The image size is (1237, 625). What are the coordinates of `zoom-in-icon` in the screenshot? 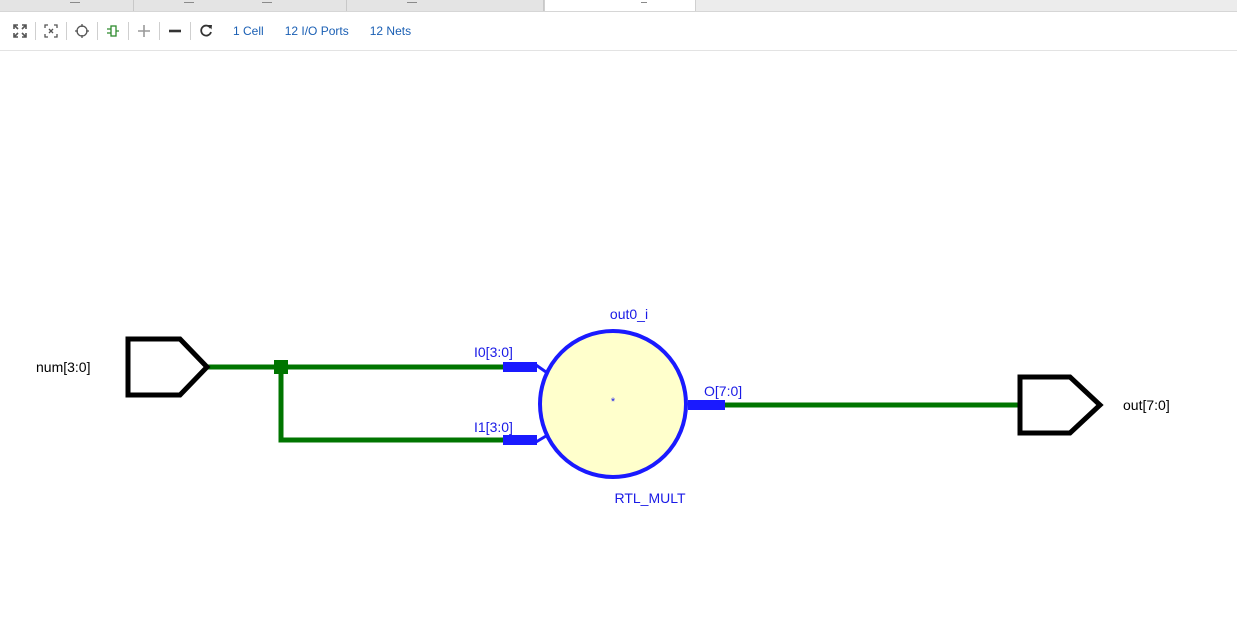 It's located at (144, 31).